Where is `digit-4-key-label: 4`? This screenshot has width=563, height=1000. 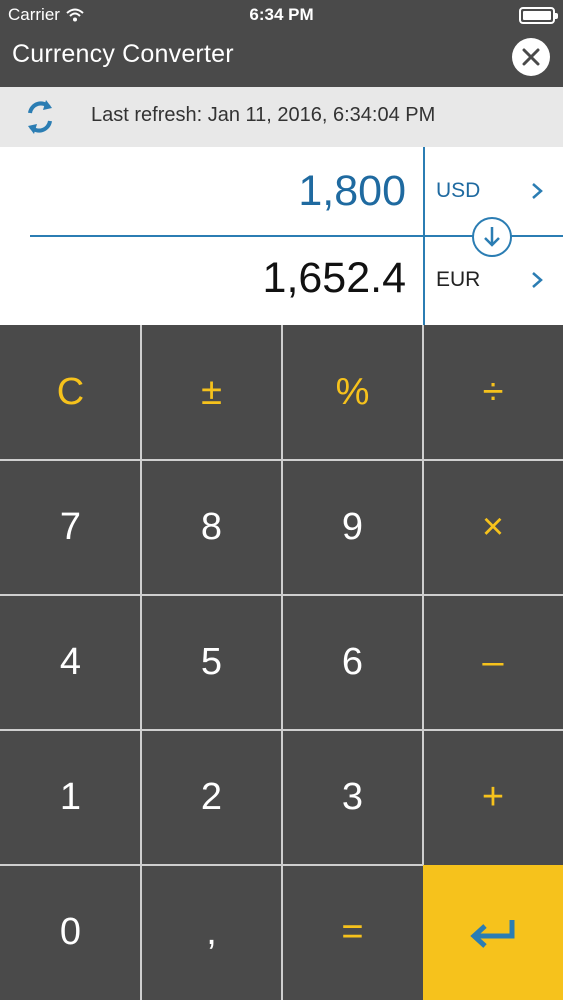
digit-4-key-label: 4 is located at coordinates (70, 662).